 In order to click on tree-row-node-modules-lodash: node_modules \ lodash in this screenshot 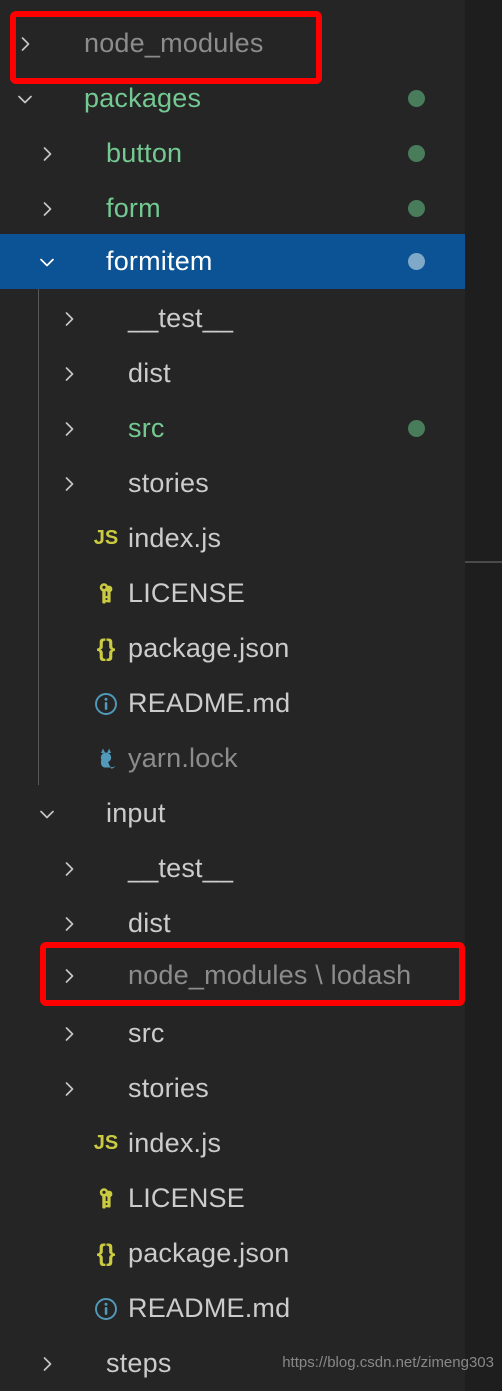, I will do `click(232, 975)`.